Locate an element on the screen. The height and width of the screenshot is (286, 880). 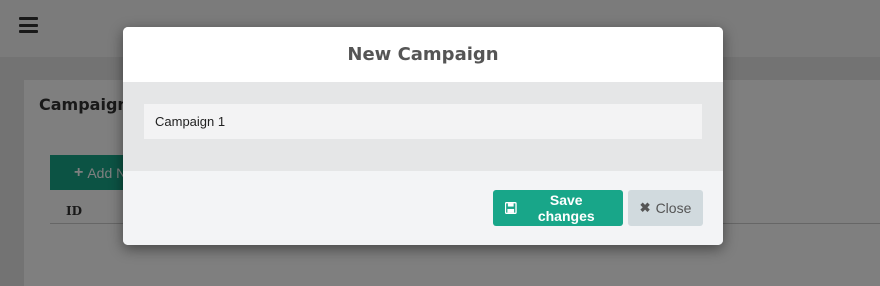
modal-header: New Campaign is located at coordinates (423, 54).